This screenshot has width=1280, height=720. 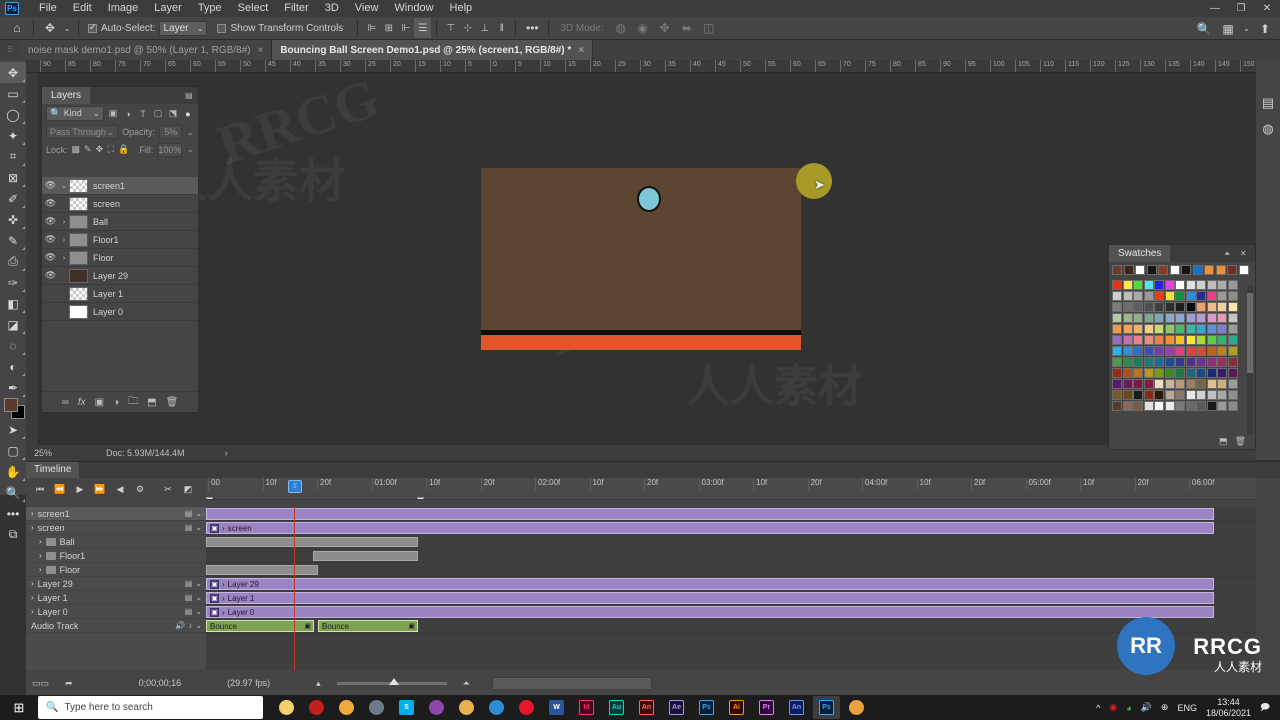 What do you see at coordinates (586, 707) in the screenshot?
I see `taskbar-icon-indesign: Id` at bounding box center [586, 707].